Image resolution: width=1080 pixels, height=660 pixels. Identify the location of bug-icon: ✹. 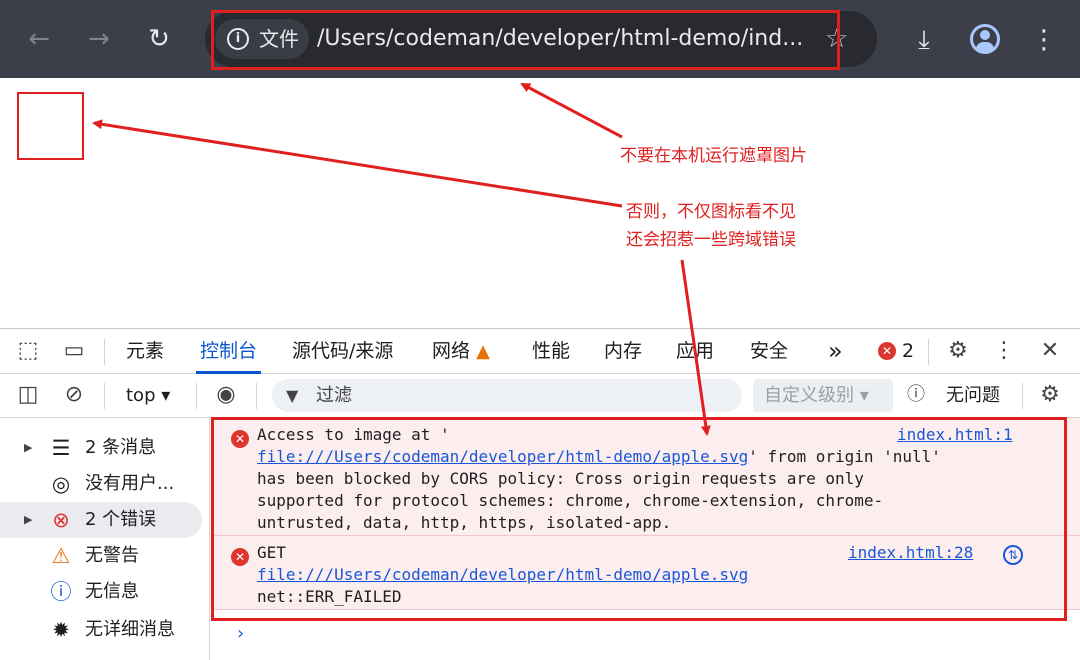
(61, 630).